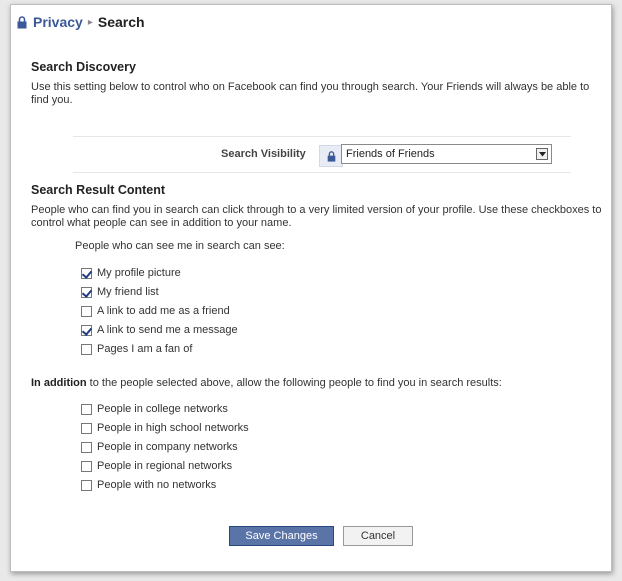 This screenshot has height=581, width=622. I want to click on checkbox-label: A link to send me a message, so click(167, 330).